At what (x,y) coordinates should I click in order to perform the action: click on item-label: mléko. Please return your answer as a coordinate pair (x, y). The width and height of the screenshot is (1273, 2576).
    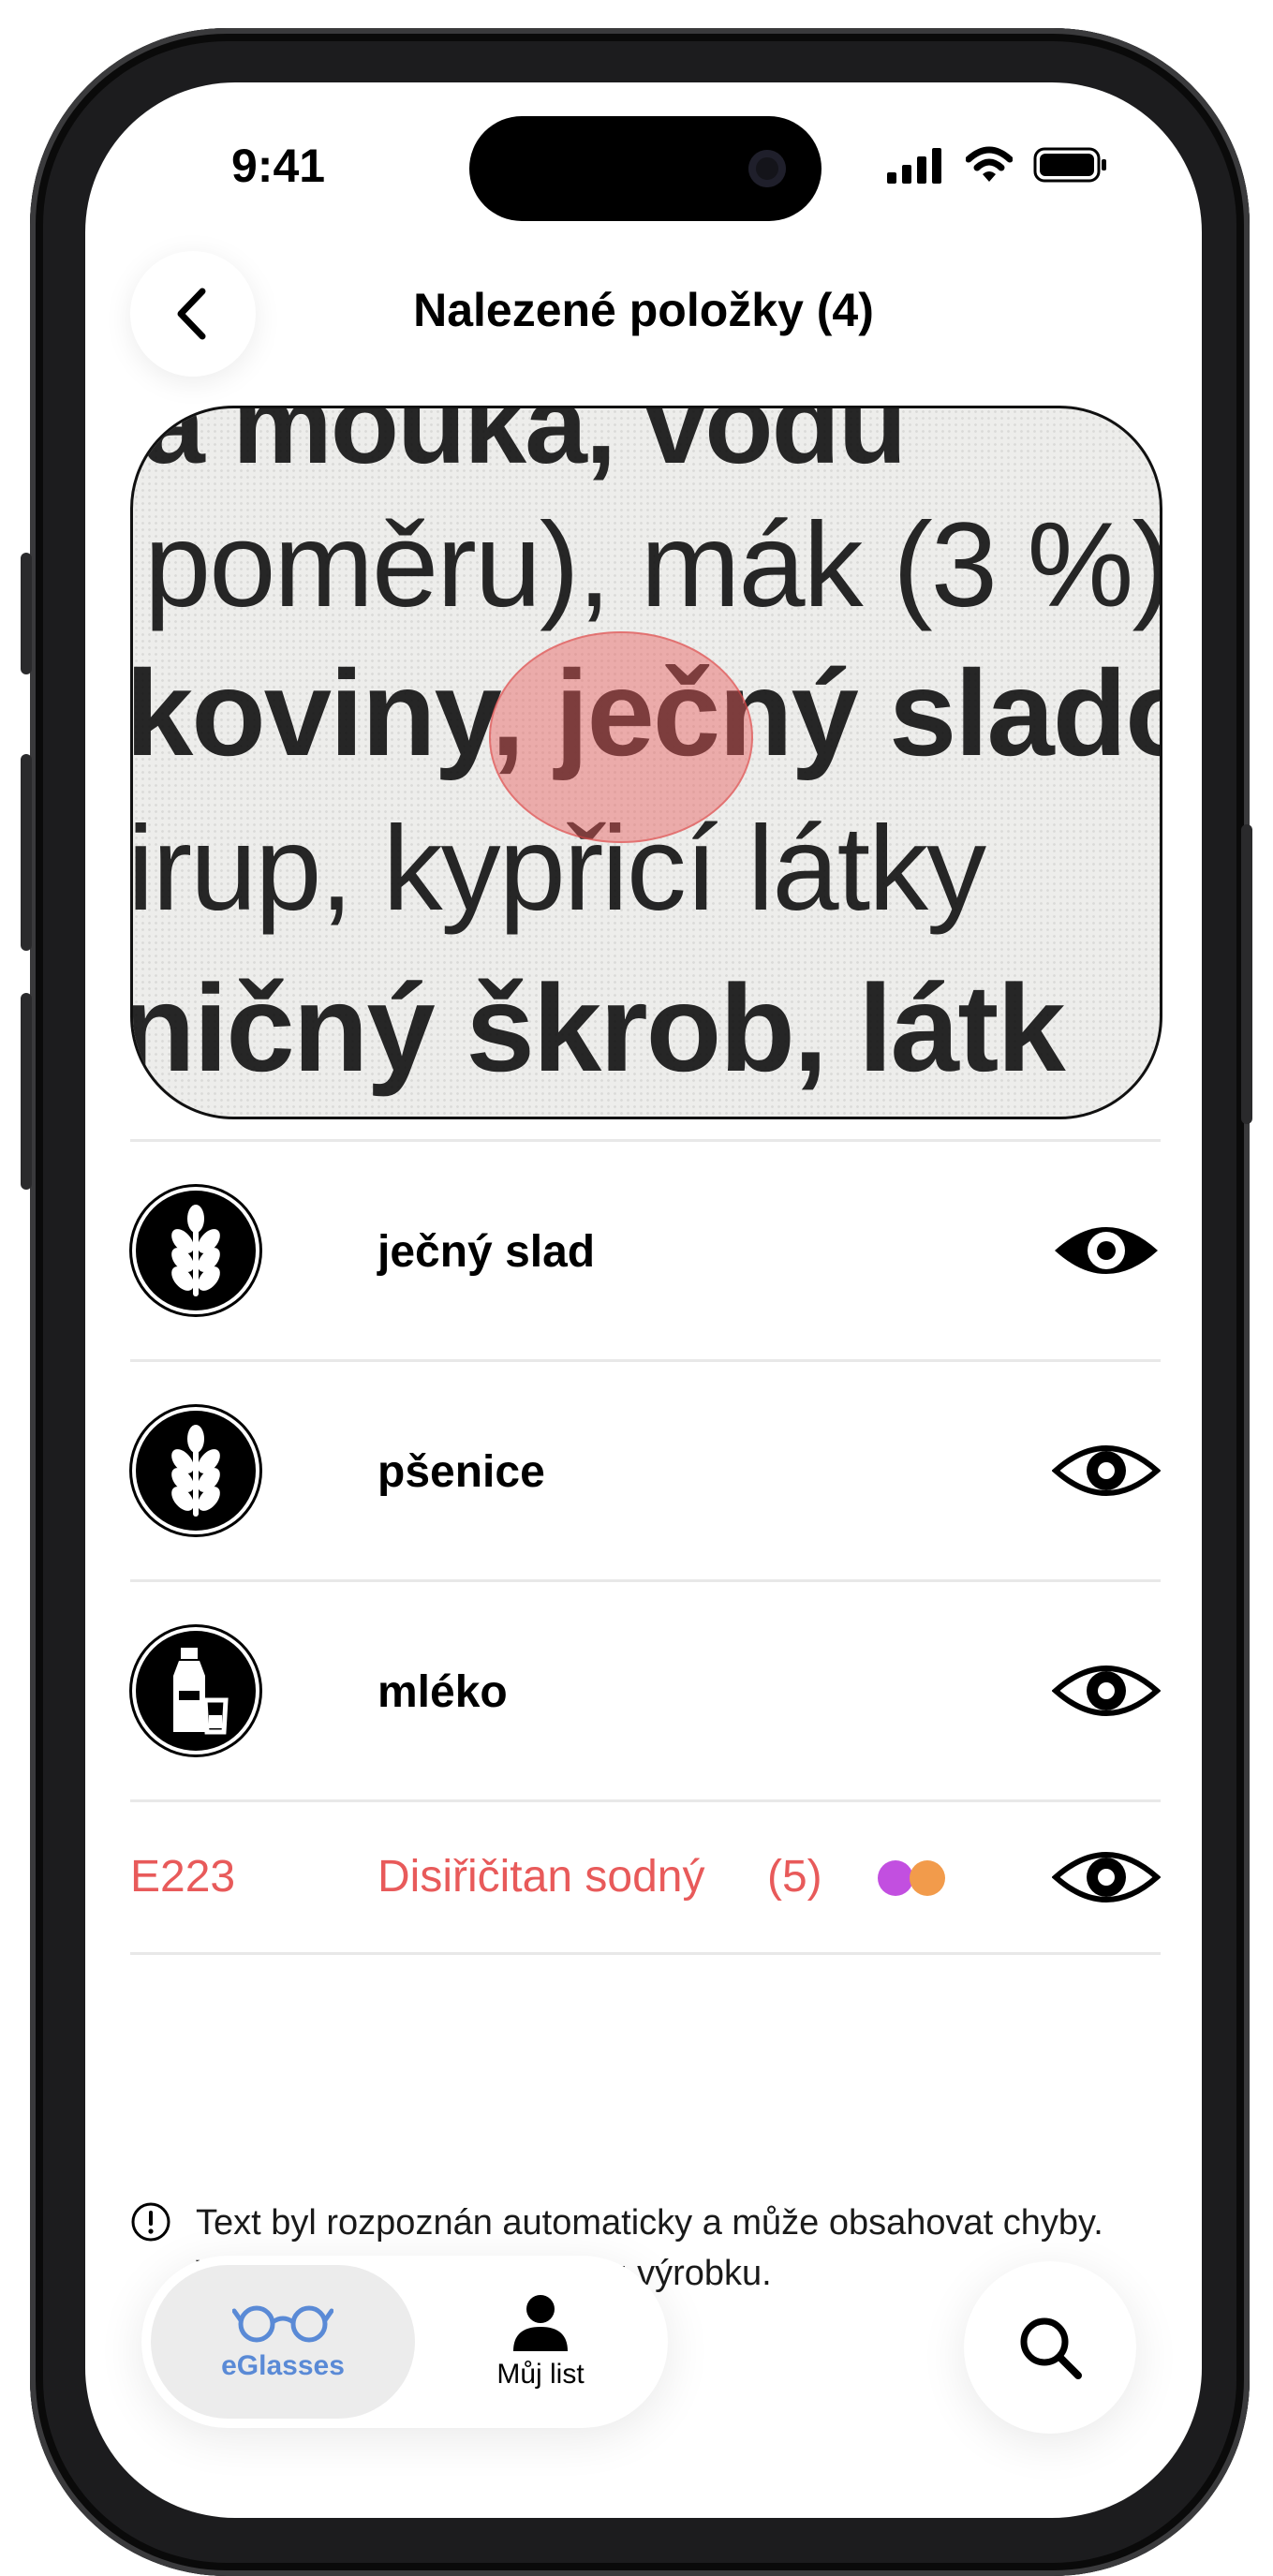
    Looking at the image, I should click on (442, 1692).